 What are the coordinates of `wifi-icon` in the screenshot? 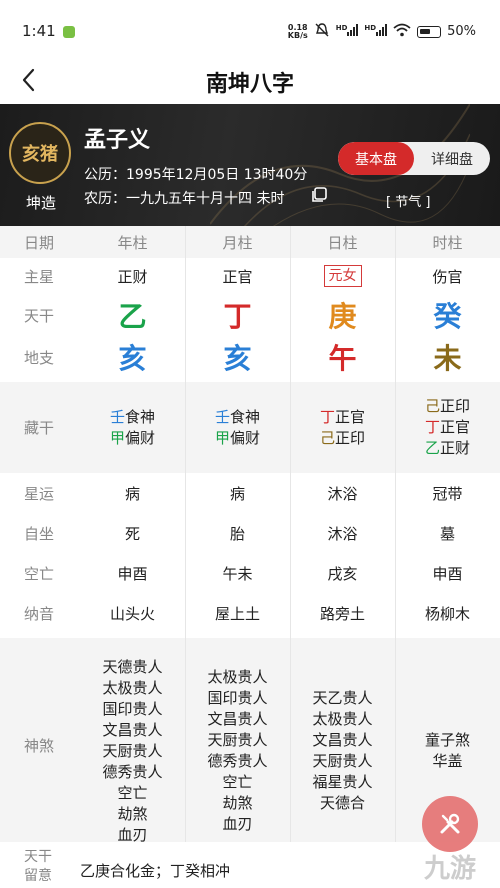 It's located at (402, 32).